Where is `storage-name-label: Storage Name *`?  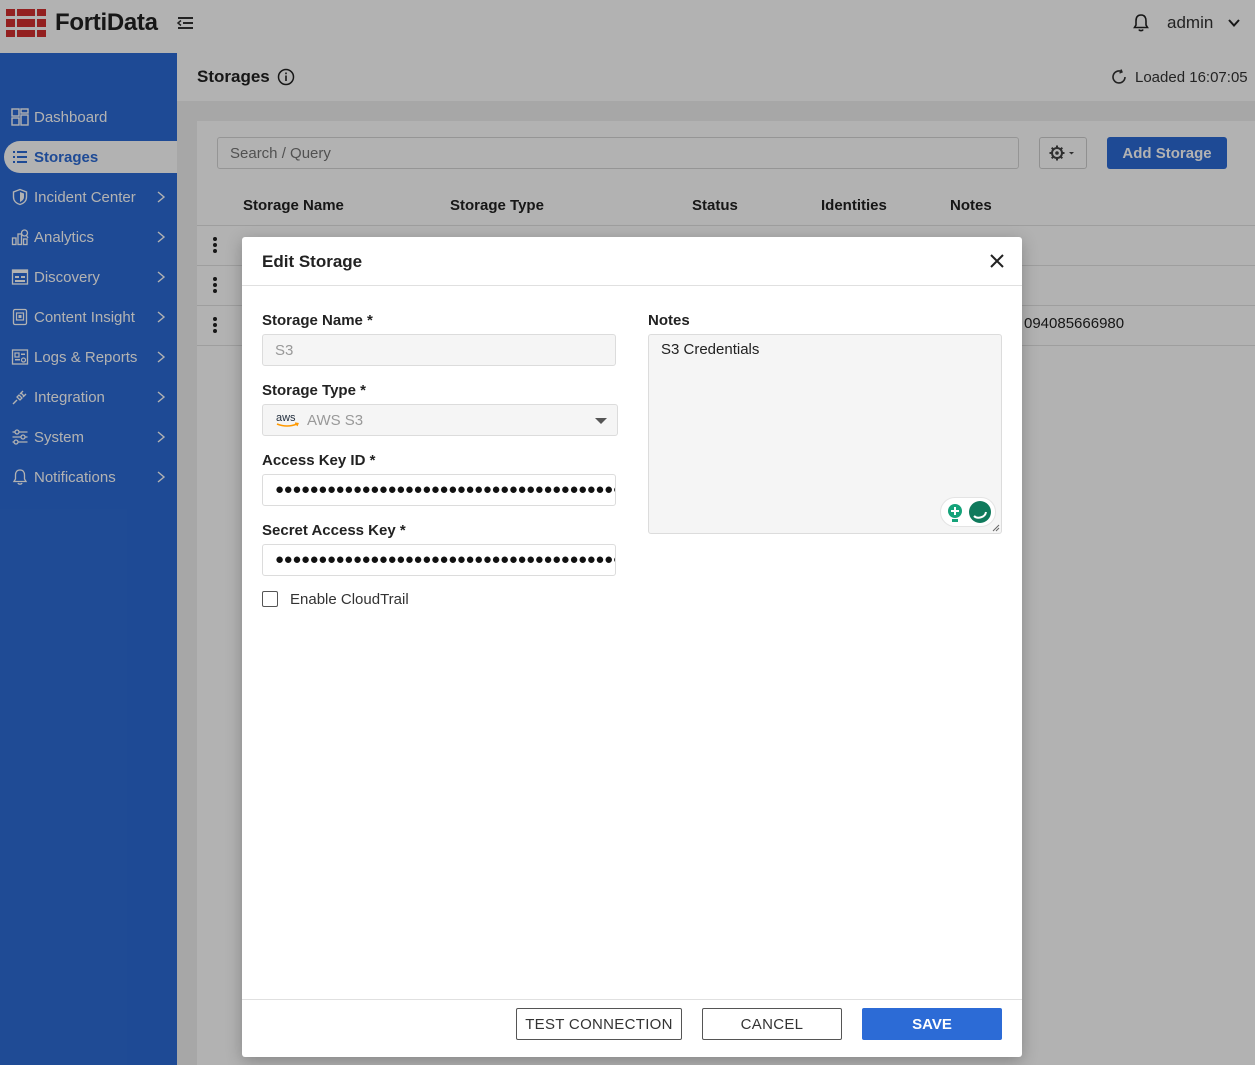
storage-name-label: Storage Name * is located at coordinates (317, 320).